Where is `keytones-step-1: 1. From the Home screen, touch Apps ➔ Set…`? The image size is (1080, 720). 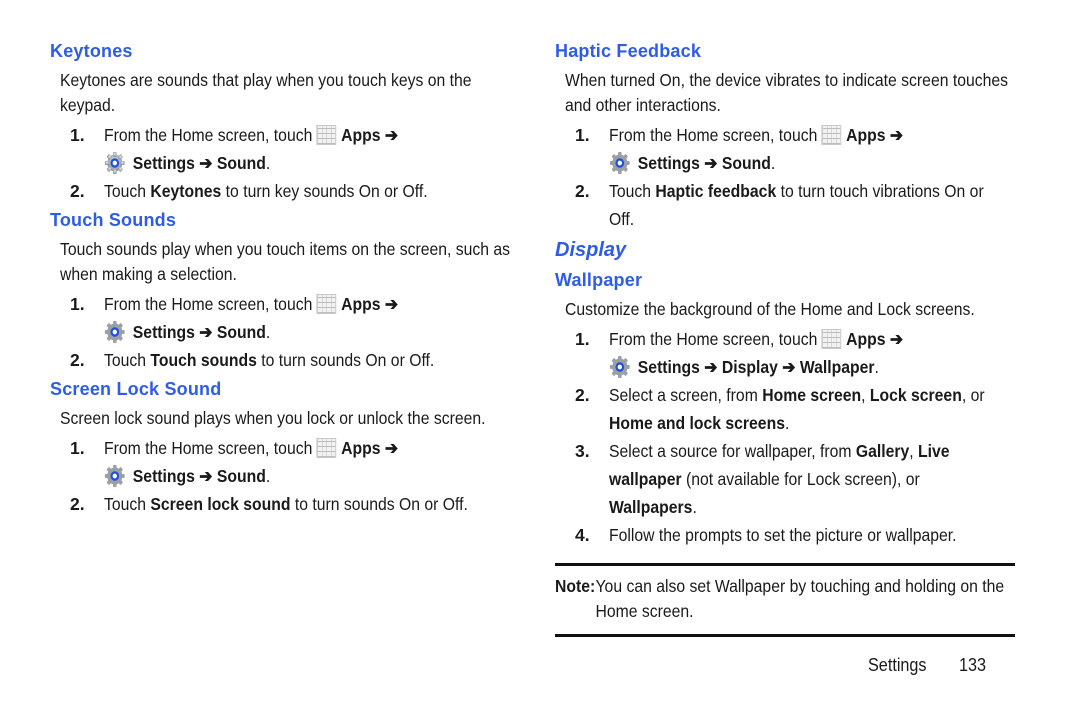
keytones-step-1: 1. From the Home screen, touch Apps ➔ Set… is located at coordinates (285, 149).